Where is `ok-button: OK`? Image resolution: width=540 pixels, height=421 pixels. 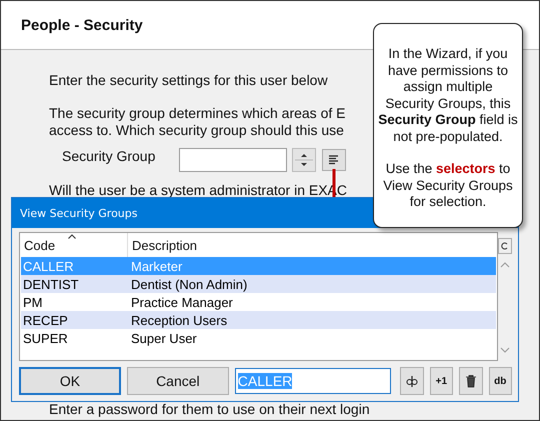 ok-button: OK is located at coordinates (70, 381).